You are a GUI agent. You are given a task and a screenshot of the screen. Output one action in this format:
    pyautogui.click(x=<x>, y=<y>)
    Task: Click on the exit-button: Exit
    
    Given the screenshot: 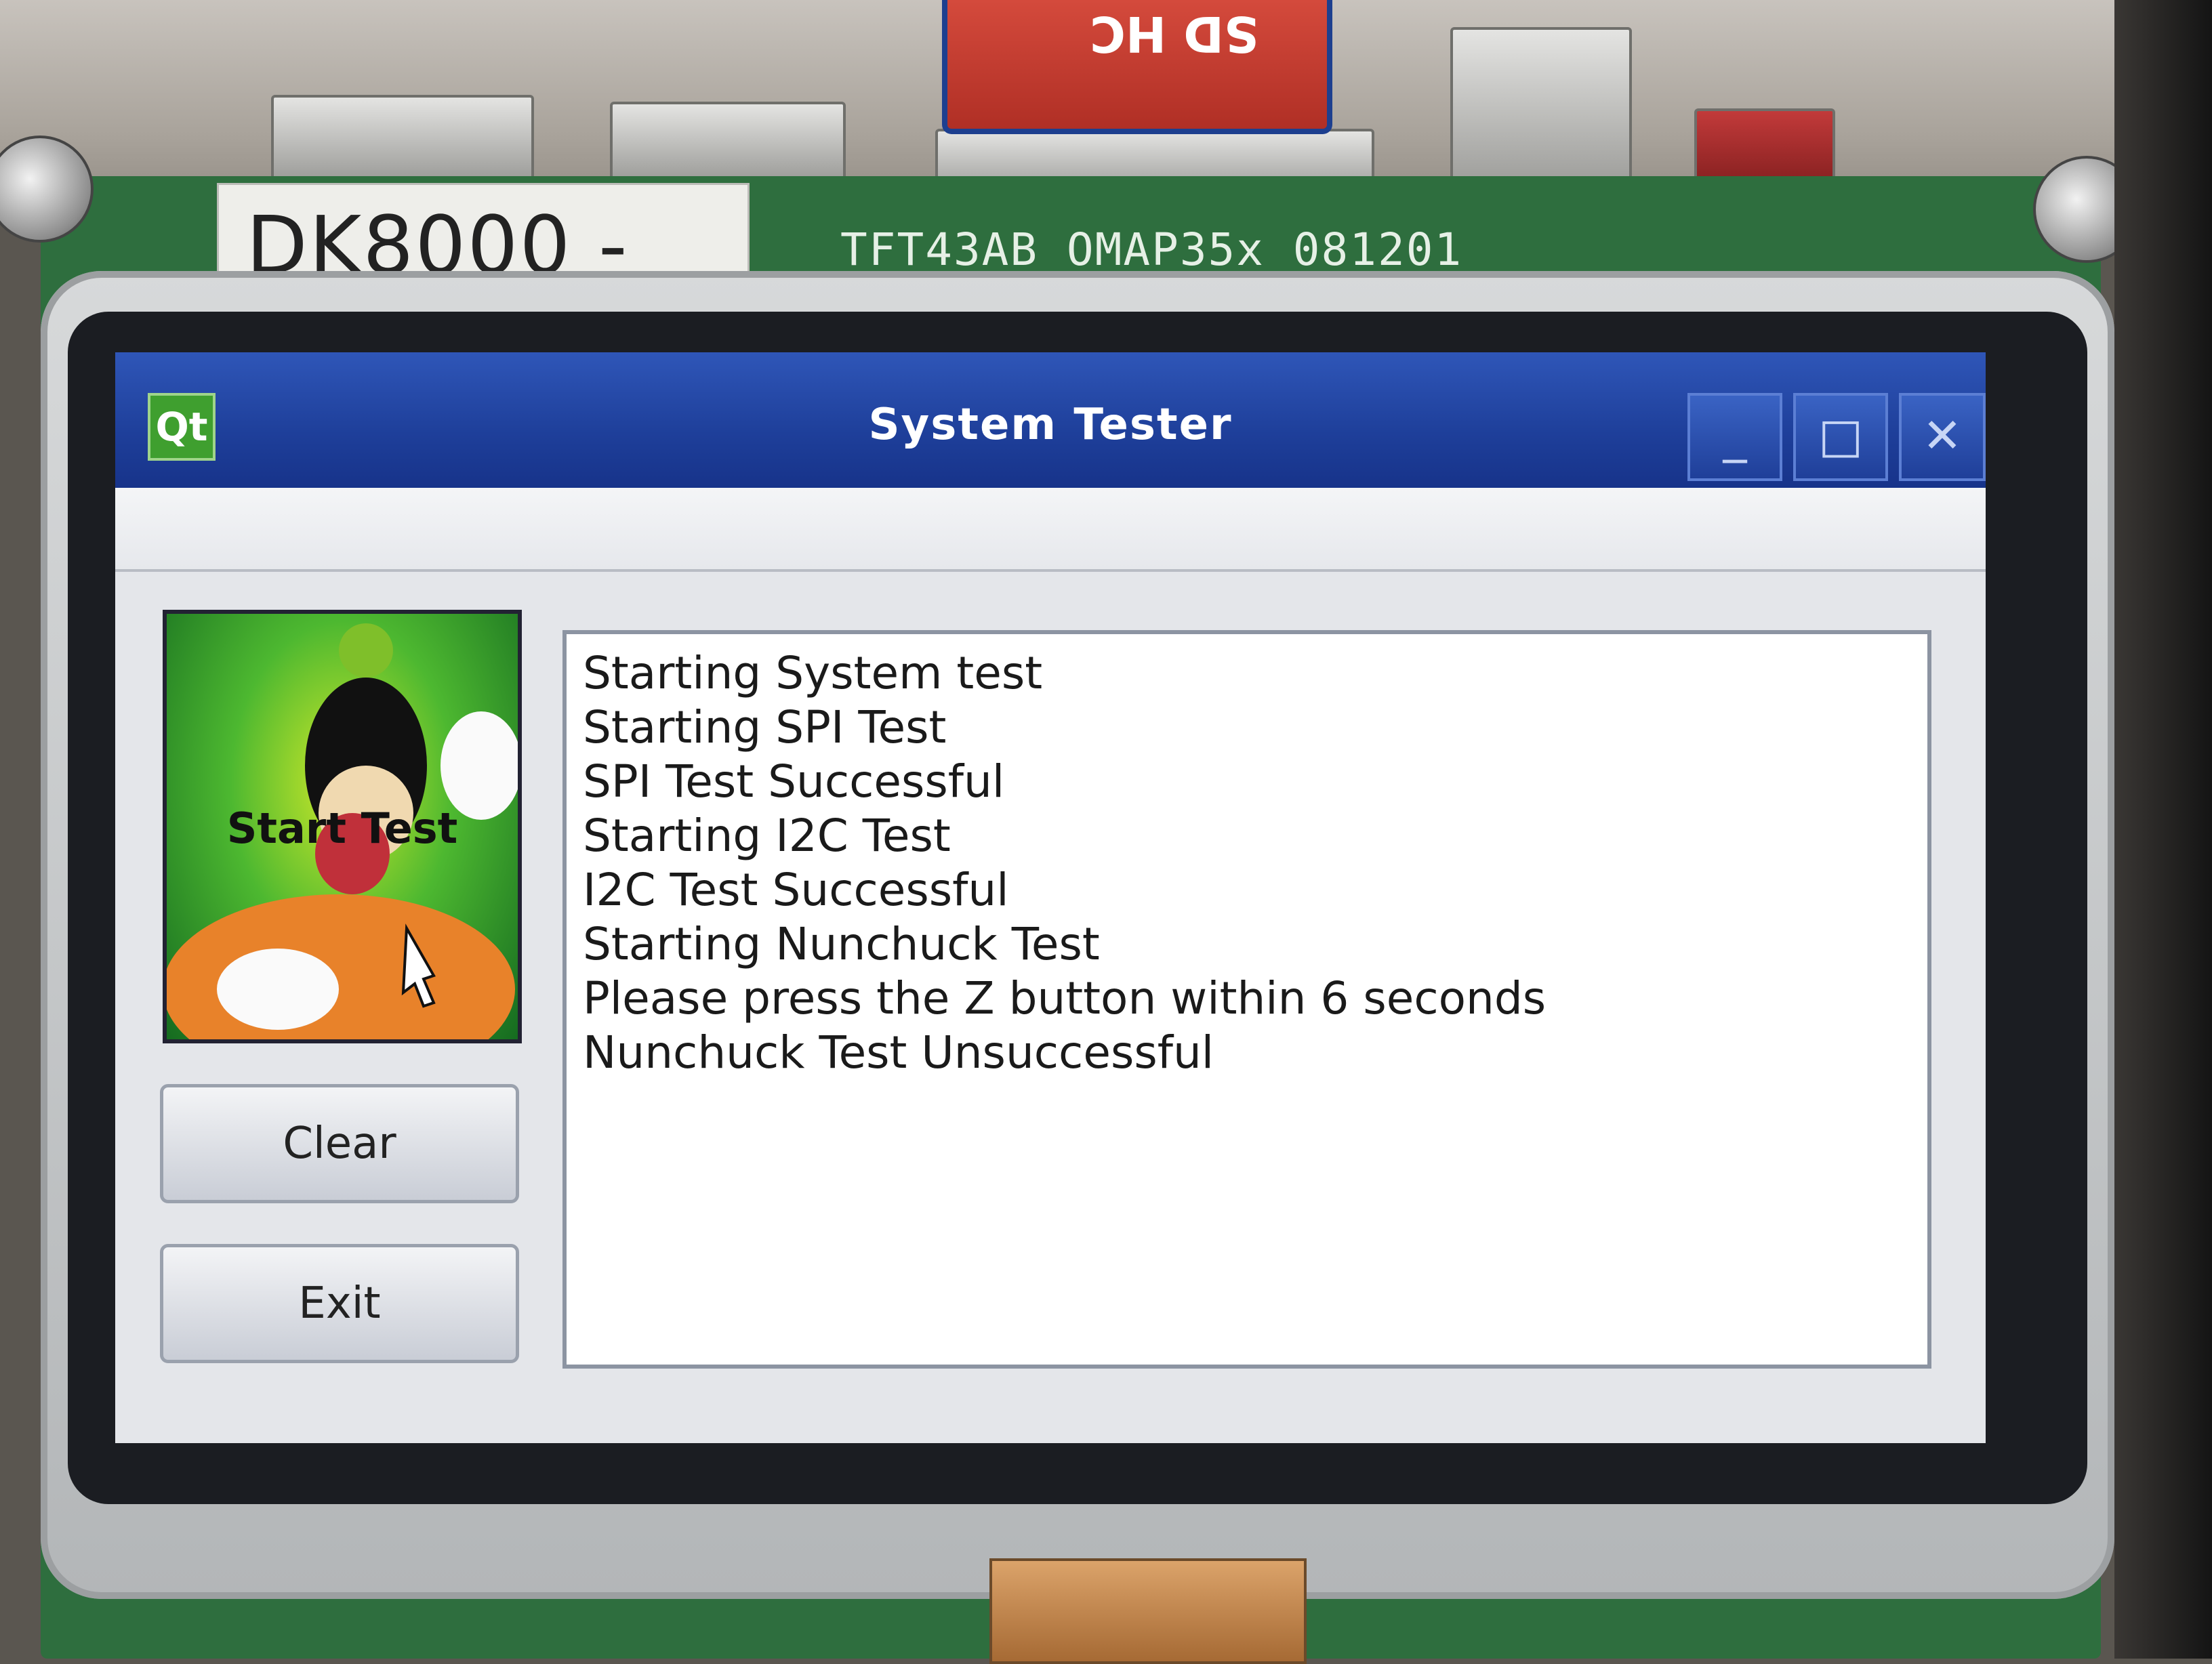 What is the action you would take?
    pyautogui.click(x=339, y=1303)
    